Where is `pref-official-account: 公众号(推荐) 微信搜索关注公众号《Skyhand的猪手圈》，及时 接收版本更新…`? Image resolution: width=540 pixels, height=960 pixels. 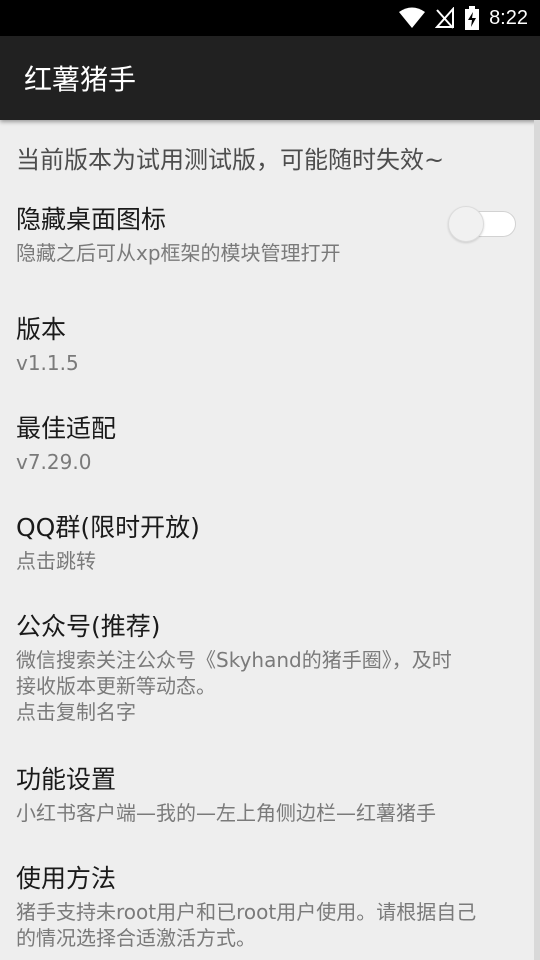 pref-official-account: 公众号(推荐) 微信搜索关注公众号《Skyhand的猪手圈》，及时 接收版本更新… is located at coordinates (270, 668).